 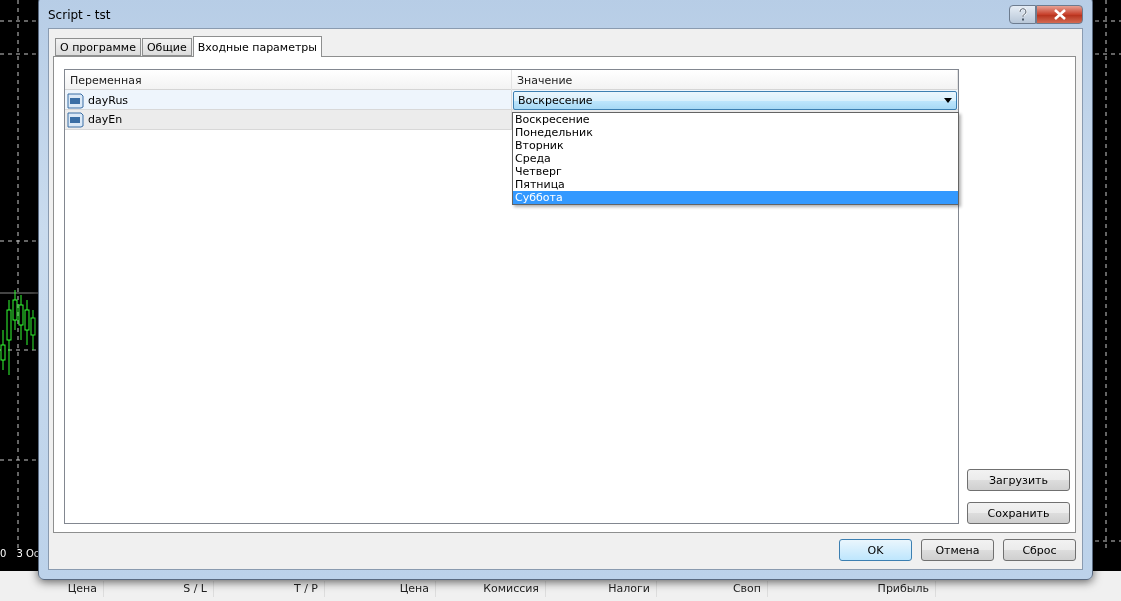 What do you see at coordinates (269, 589) in the screenshot?
I see `column-header: T / P` at bounding box center [269, 589].